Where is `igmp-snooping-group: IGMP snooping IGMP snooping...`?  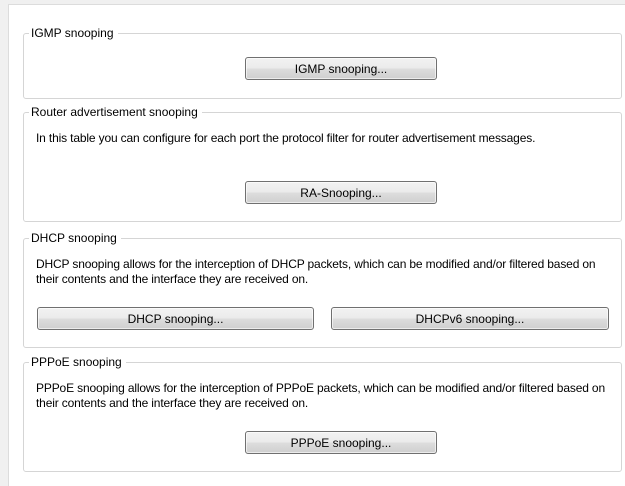 igmp-snooping-group: IGMP snooping IGMP snooping... is located at coordinates (322, 62).